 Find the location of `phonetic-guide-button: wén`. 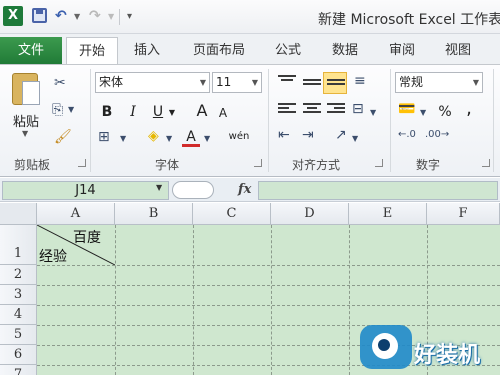

phonetic-guide-button: wén is located at coordinates (239, 137).